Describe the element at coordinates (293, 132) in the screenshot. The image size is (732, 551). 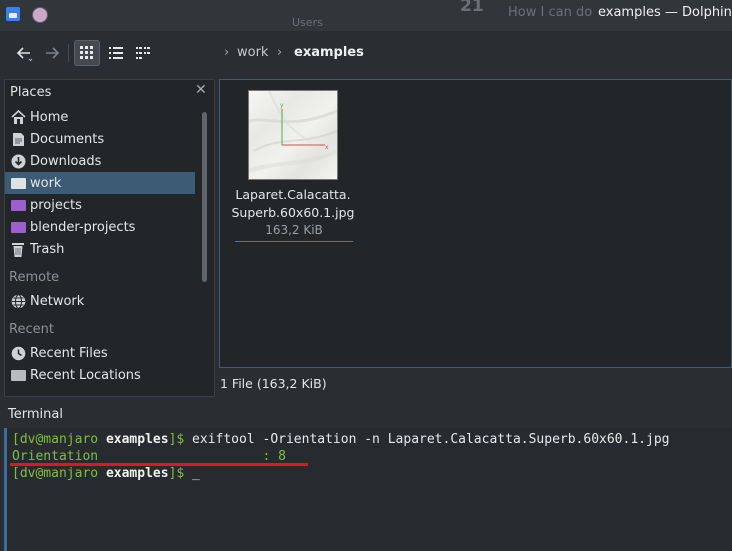
I see `marble-texture-image: y x` at that location.